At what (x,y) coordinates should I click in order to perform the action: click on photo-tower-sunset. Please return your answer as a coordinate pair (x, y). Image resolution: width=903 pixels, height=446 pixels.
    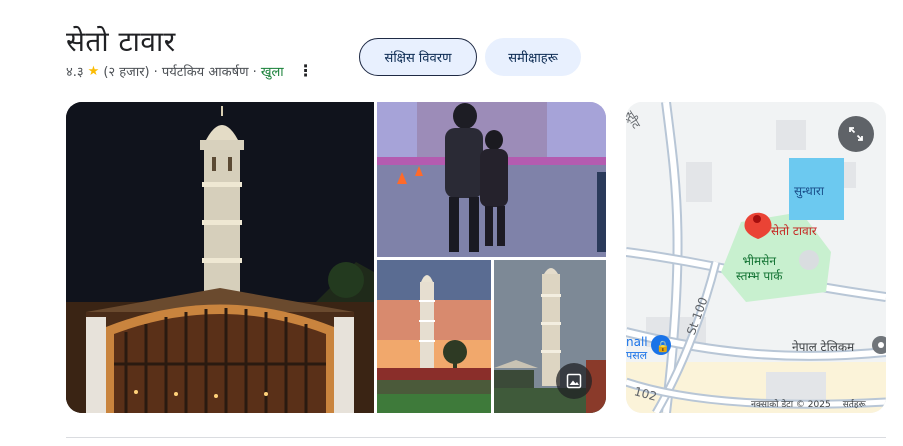
    Looking at the image, I should click on (434, 336).